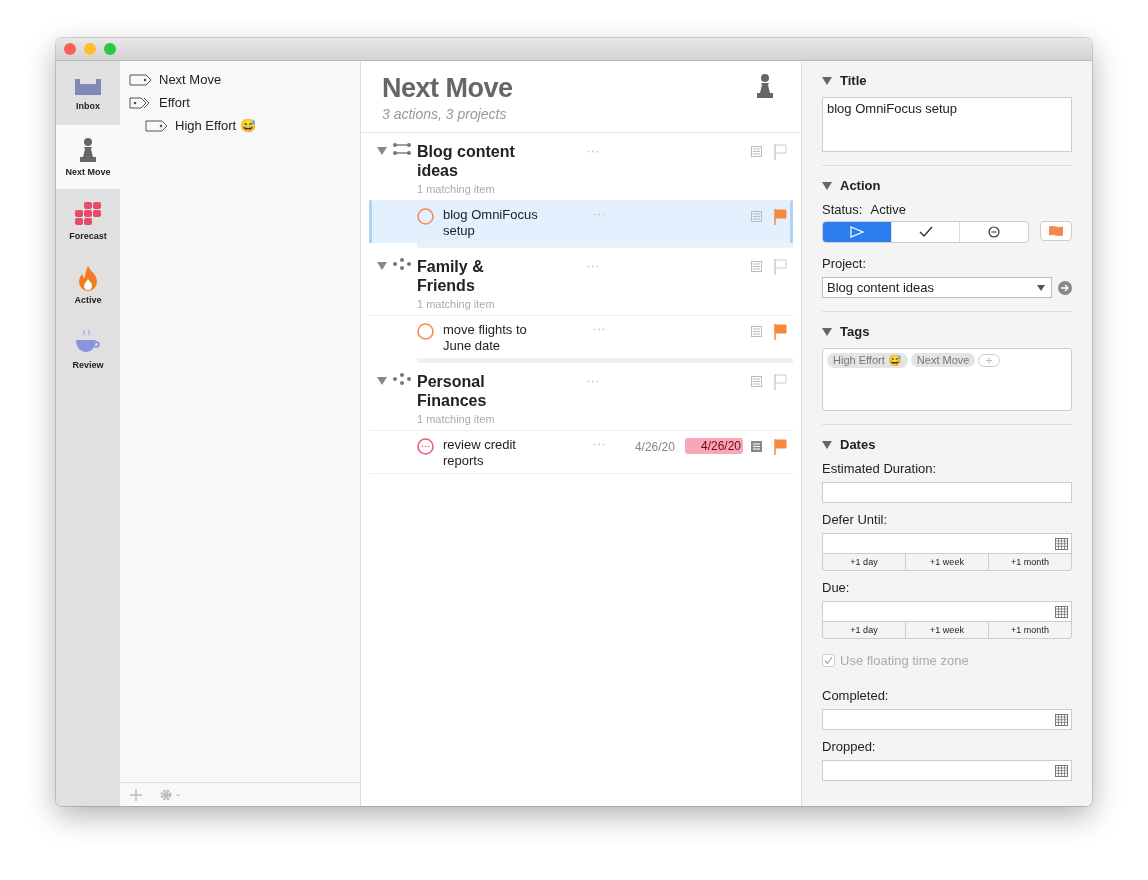  Describe the element at coordinates (491, 223) in the screenshot. I see `action-title: blog OmniFocus setup` at that location.